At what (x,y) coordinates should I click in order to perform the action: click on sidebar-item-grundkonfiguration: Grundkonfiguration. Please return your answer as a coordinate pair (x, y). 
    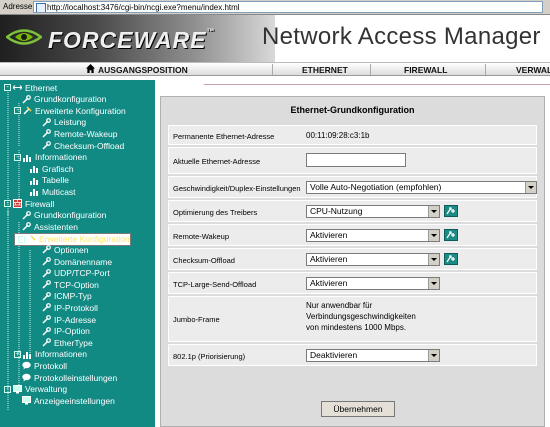
    Looking at the image, I should click on (64, 99).